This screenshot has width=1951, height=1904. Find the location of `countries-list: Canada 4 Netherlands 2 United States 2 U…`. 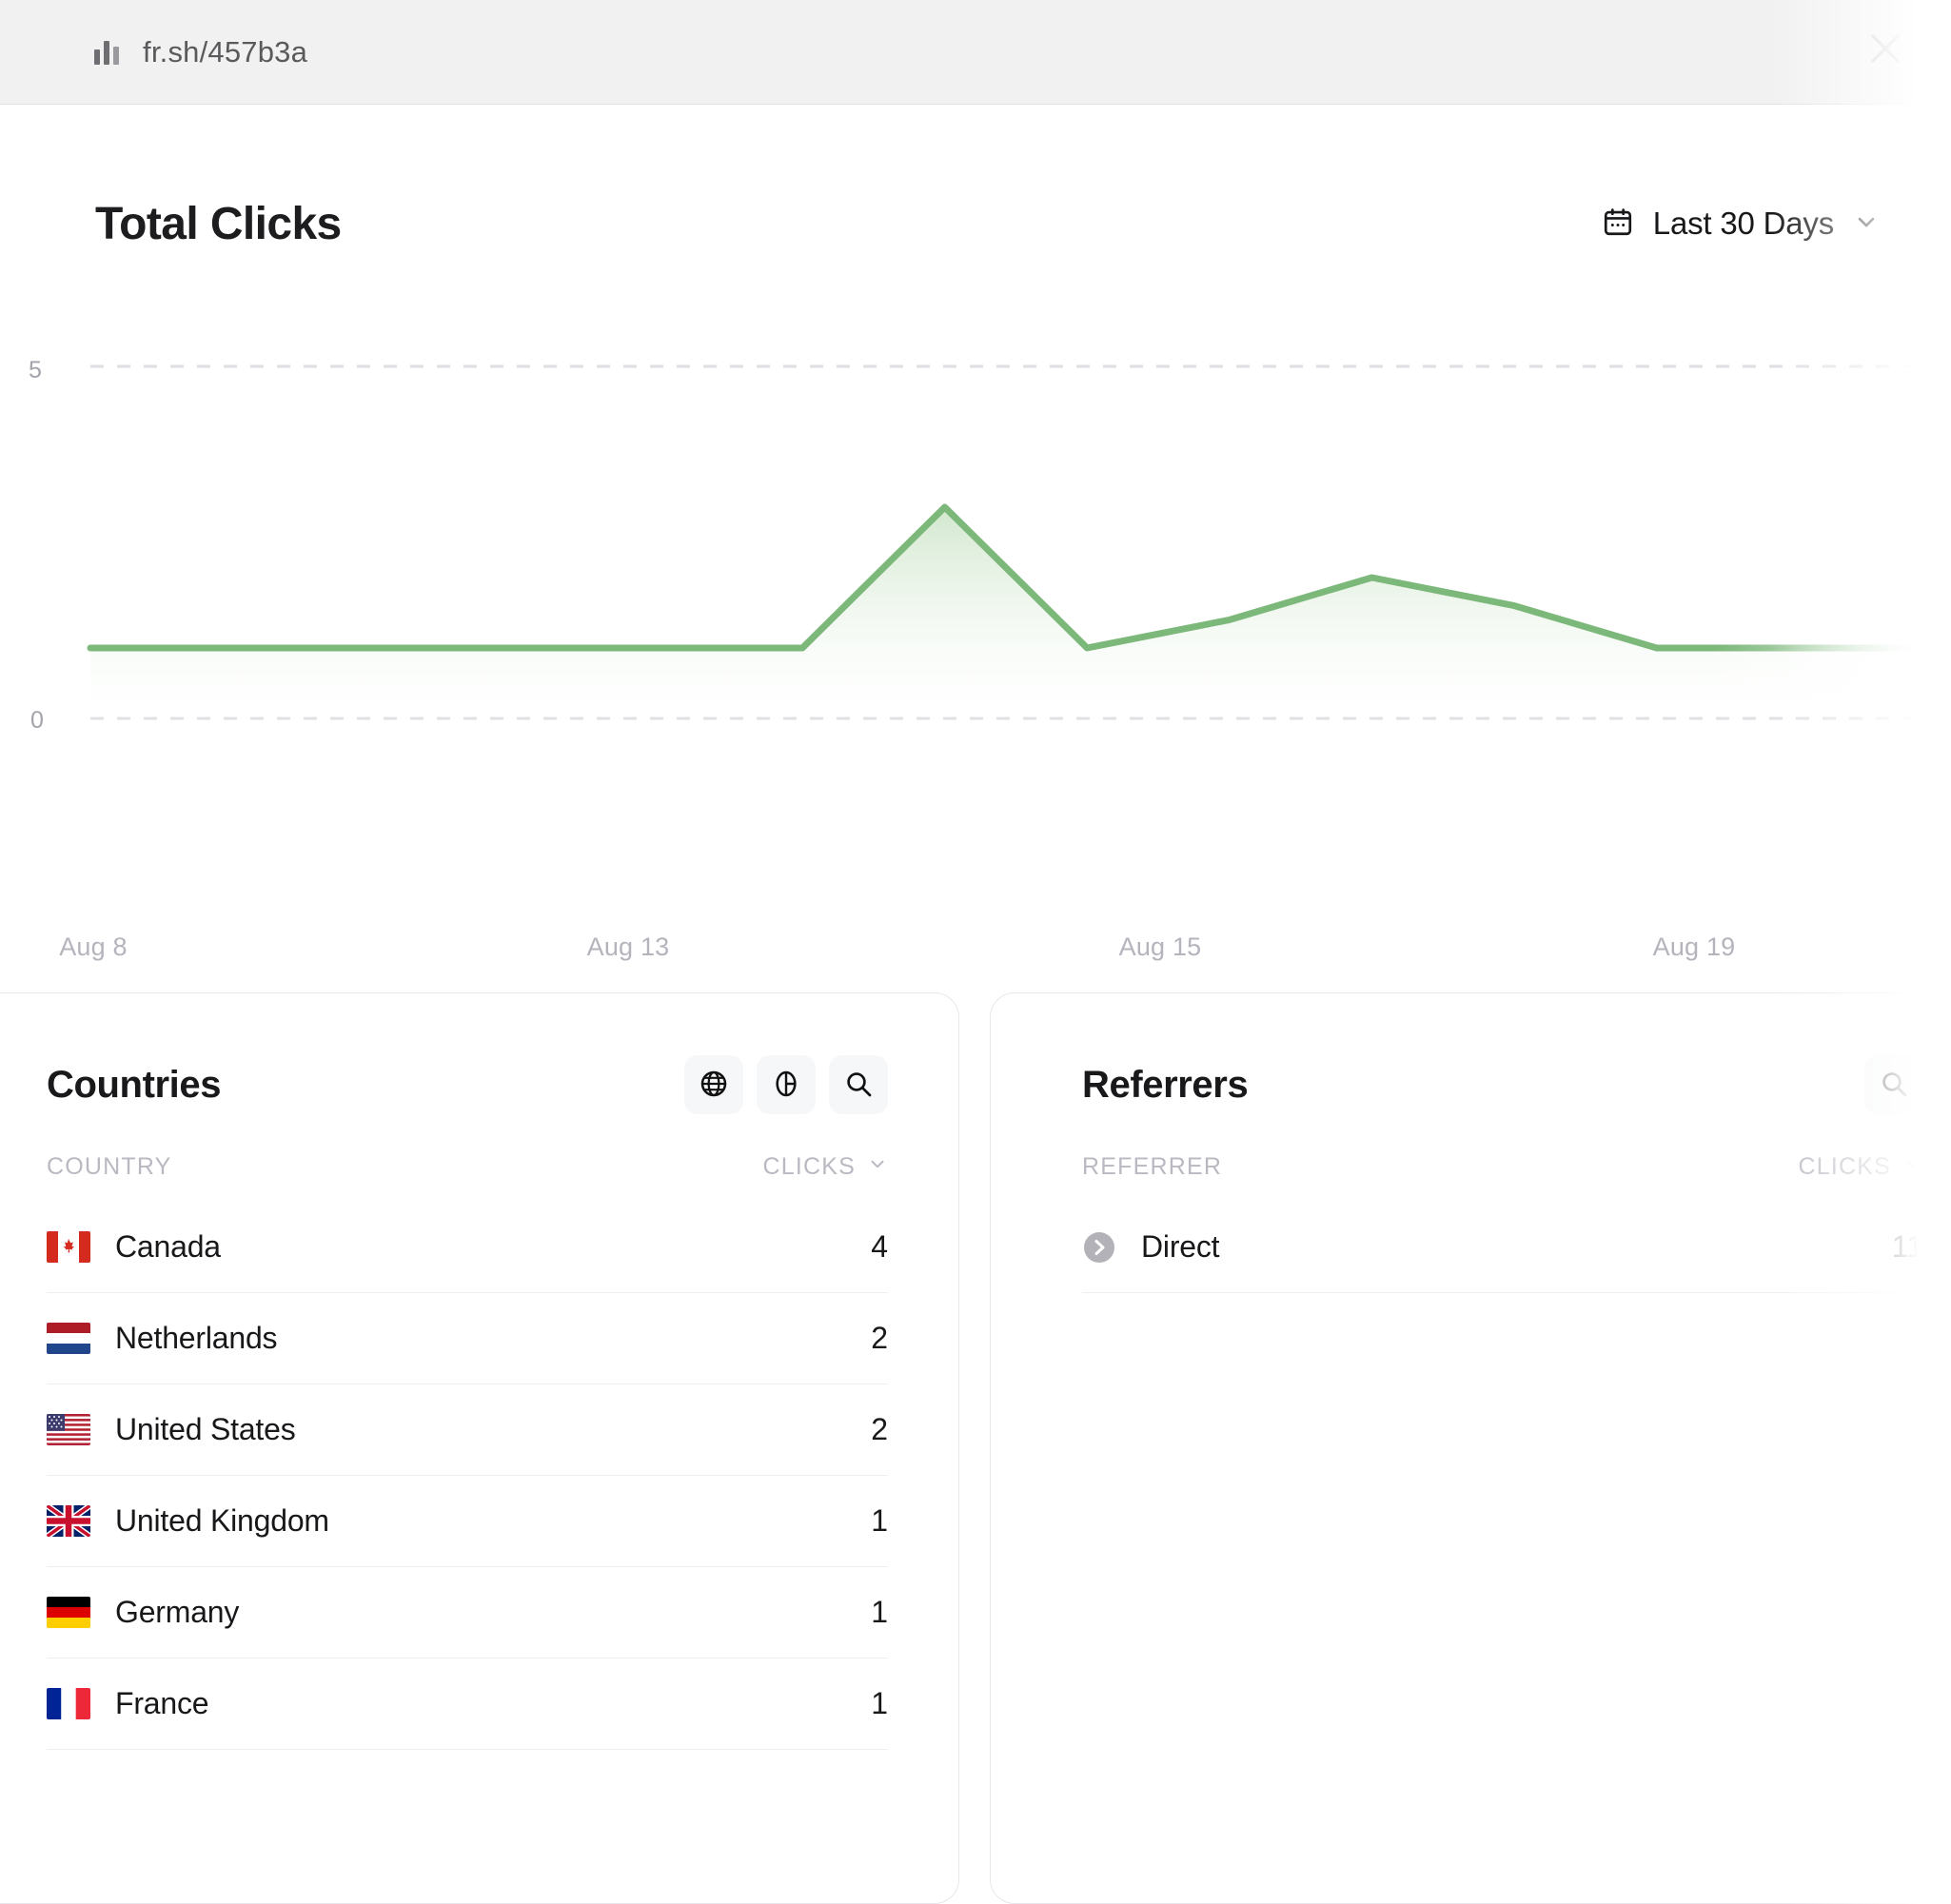

countries-list: Canada 4 Netherlands 2 United States 2 U… is located at coordinates (479, 1476).